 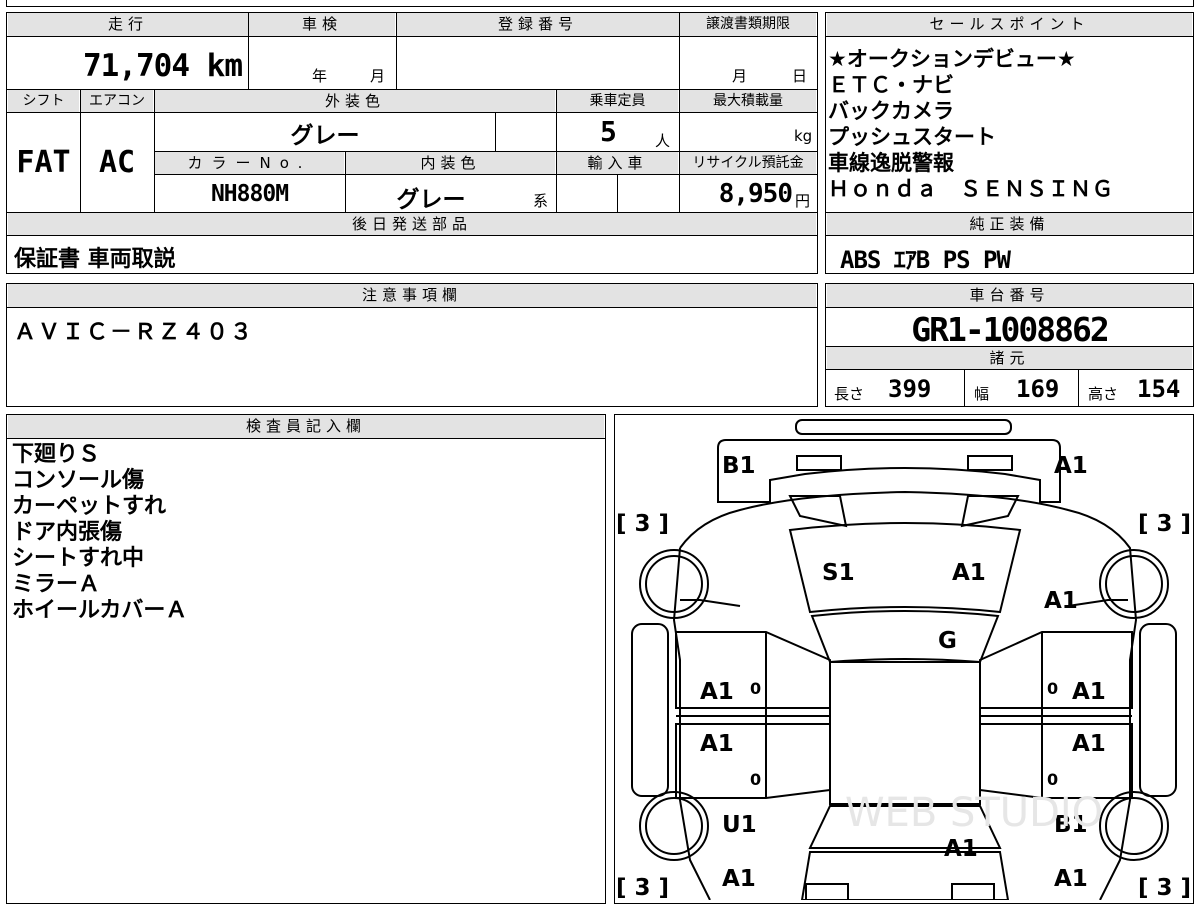 What do you see at coordinates (1009, 295) in the screenshot?
I see `chassis-label: 車台番号` at bounding box center [1009, 295].